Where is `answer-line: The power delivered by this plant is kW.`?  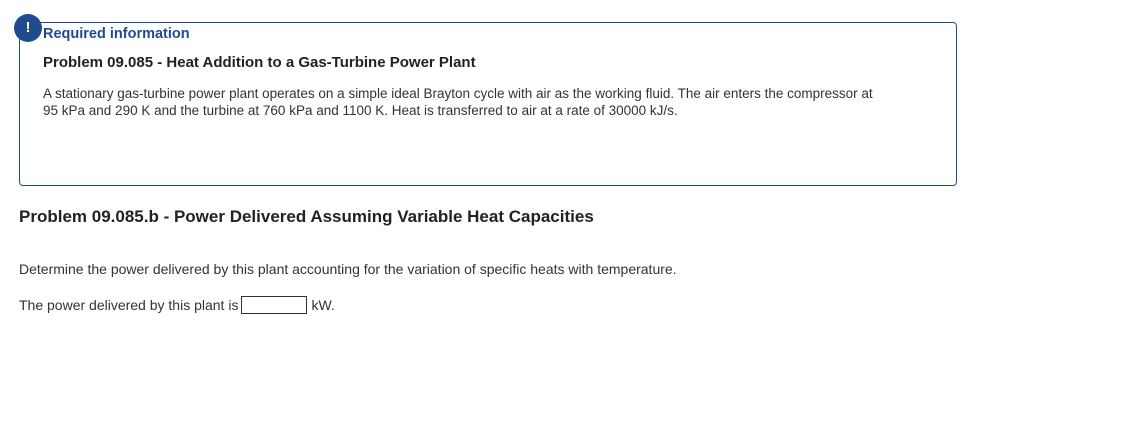 answer-line: The power delivered by this plant is kW. is located at coordinates (177, 305).